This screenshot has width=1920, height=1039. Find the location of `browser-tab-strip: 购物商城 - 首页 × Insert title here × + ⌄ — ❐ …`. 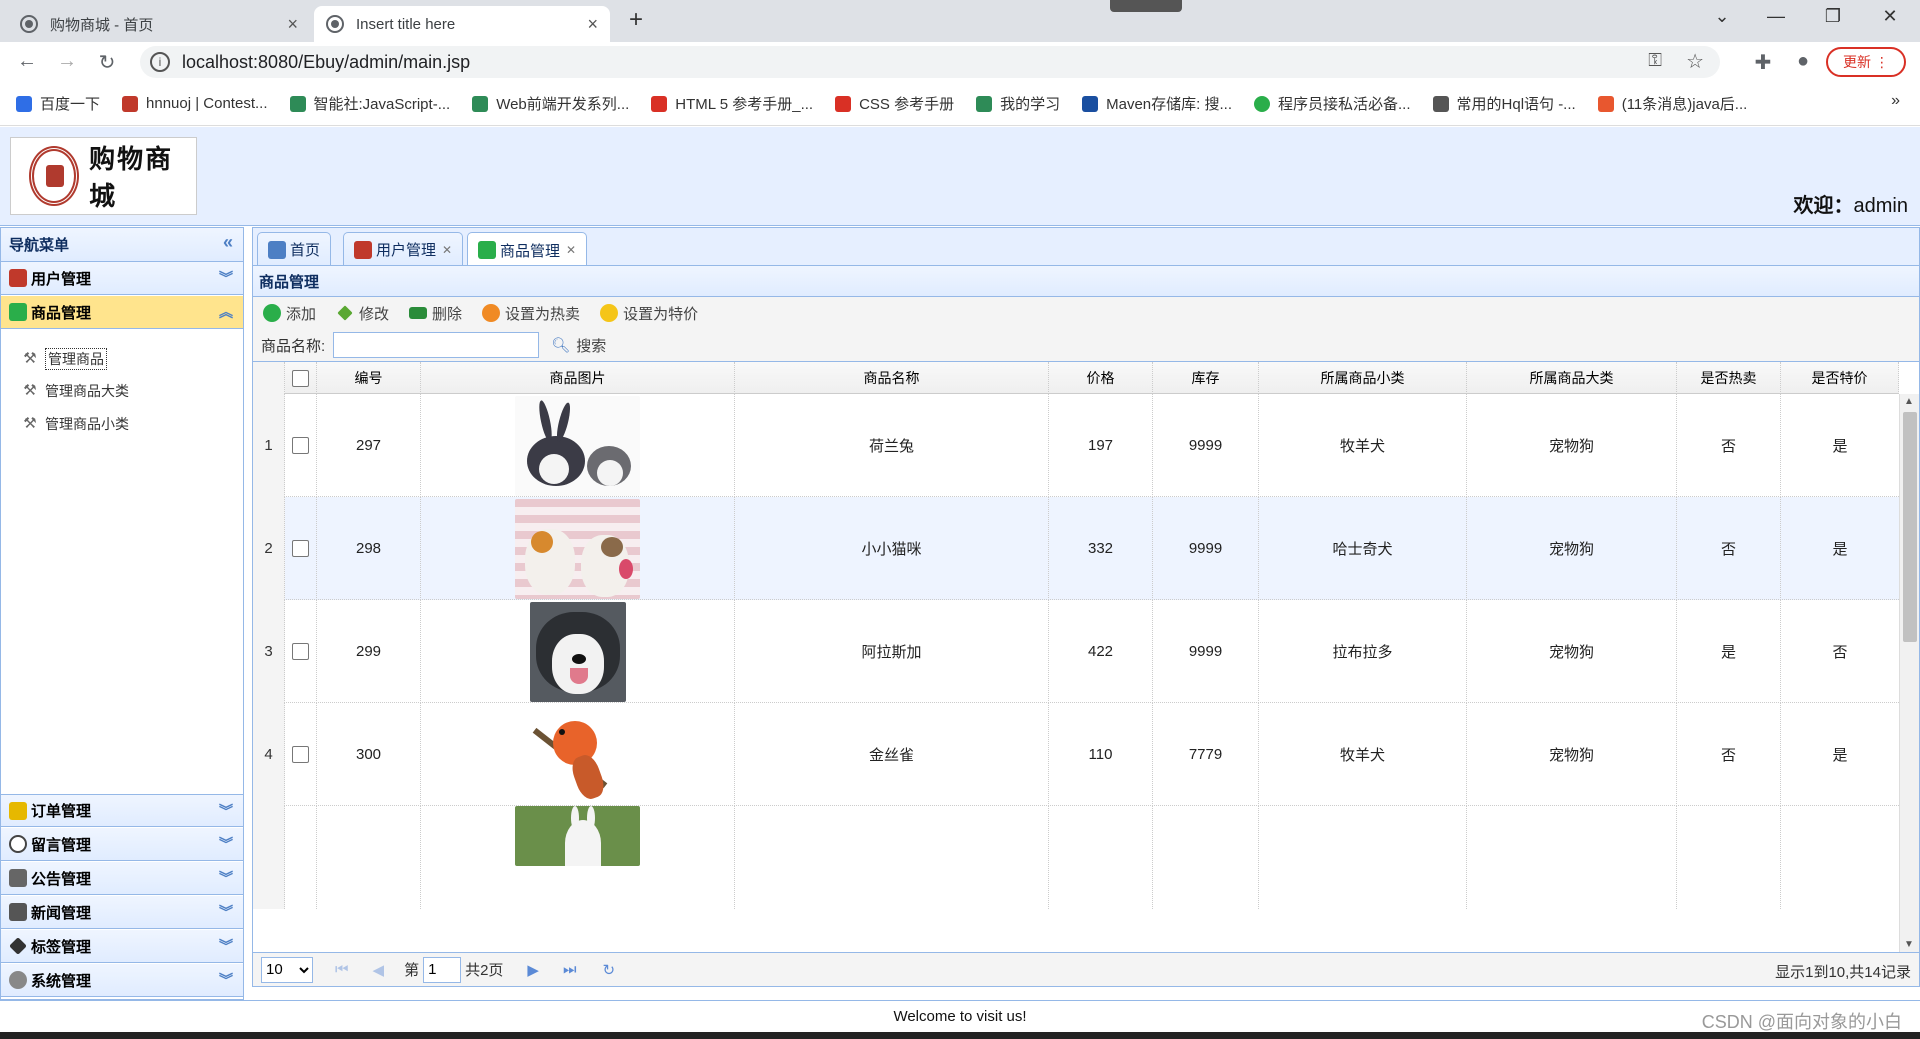

browser-tab-strip: 购物商城 - 首页 × Insert title here × + ⌄ — ❐ … is located at coordinates (960, 21).